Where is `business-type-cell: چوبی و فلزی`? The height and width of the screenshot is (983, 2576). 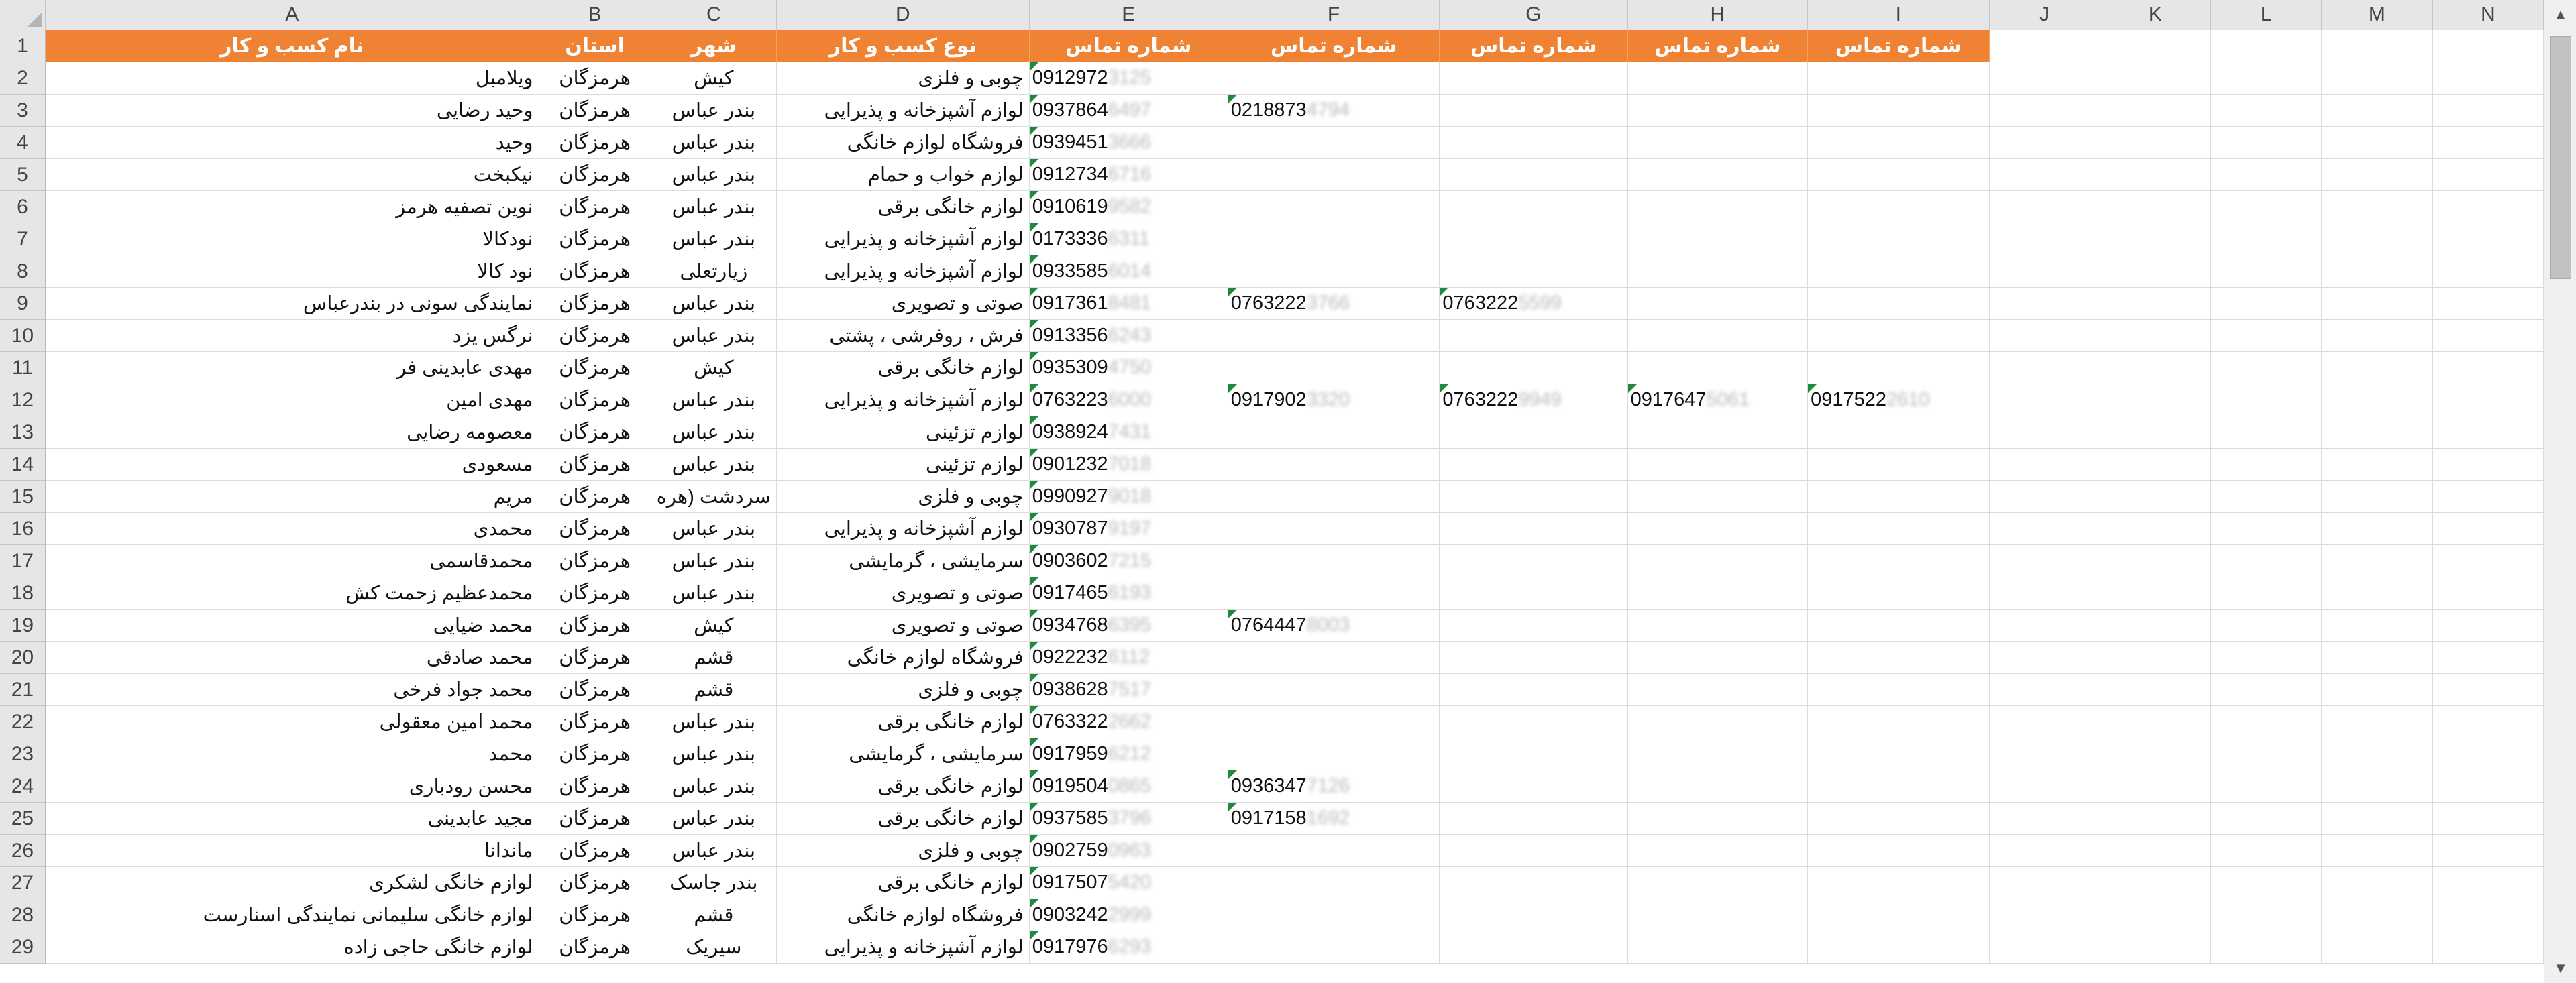 business-type-cell: چوبی و فلزی is located at coordinates (903, 497).